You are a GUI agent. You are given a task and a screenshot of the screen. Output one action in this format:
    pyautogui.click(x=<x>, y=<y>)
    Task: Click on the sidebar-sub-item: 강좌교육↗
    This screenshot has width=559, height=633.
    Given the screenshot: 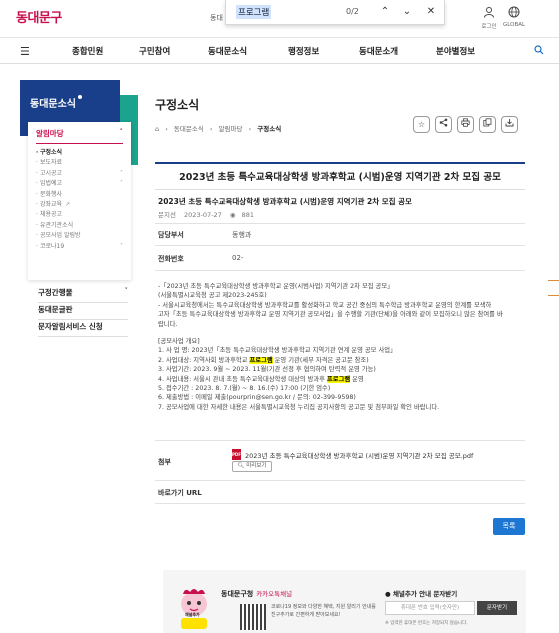 What is the action you would take?
    pyautogui.click(x=79, y=205)
    